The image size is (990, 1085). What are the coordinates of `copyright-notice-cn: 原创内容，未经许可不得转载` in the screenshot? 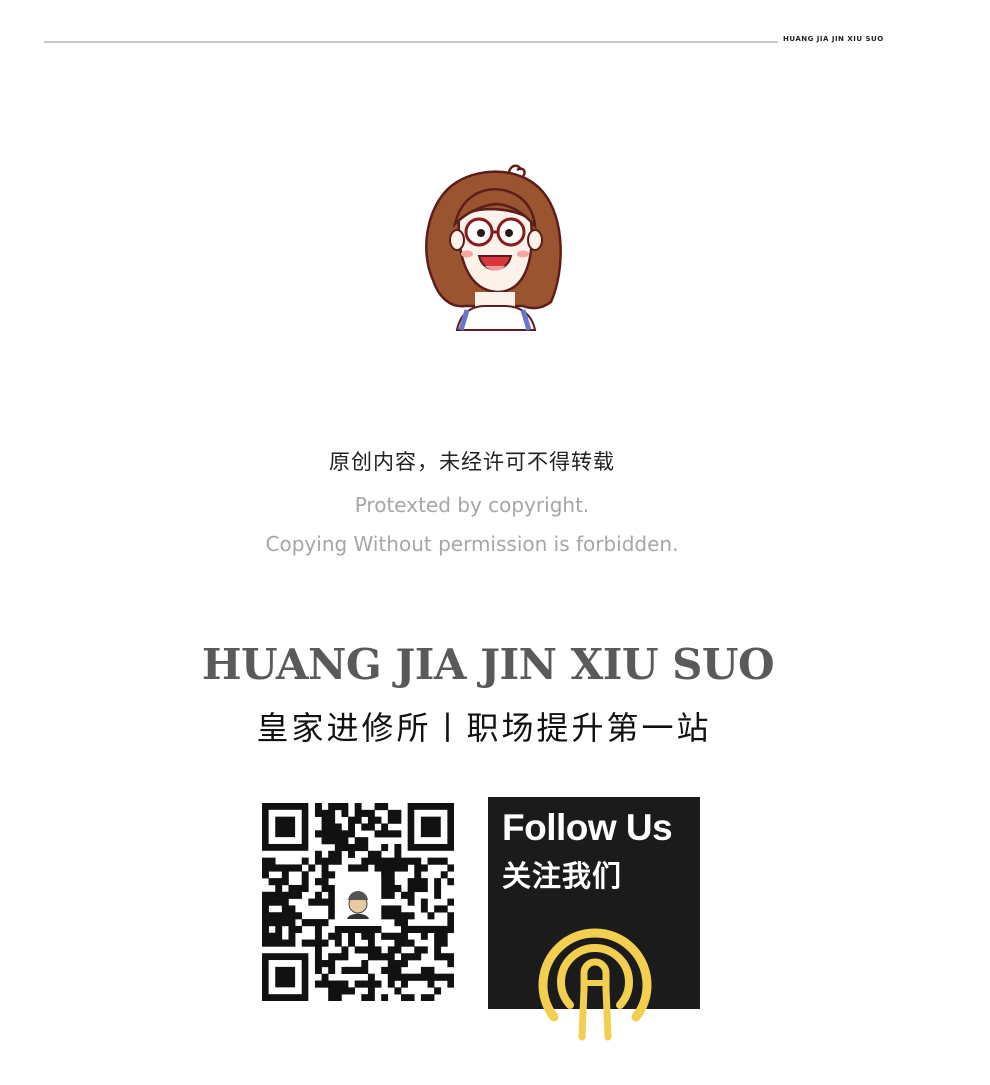 It's located at (472, 462).